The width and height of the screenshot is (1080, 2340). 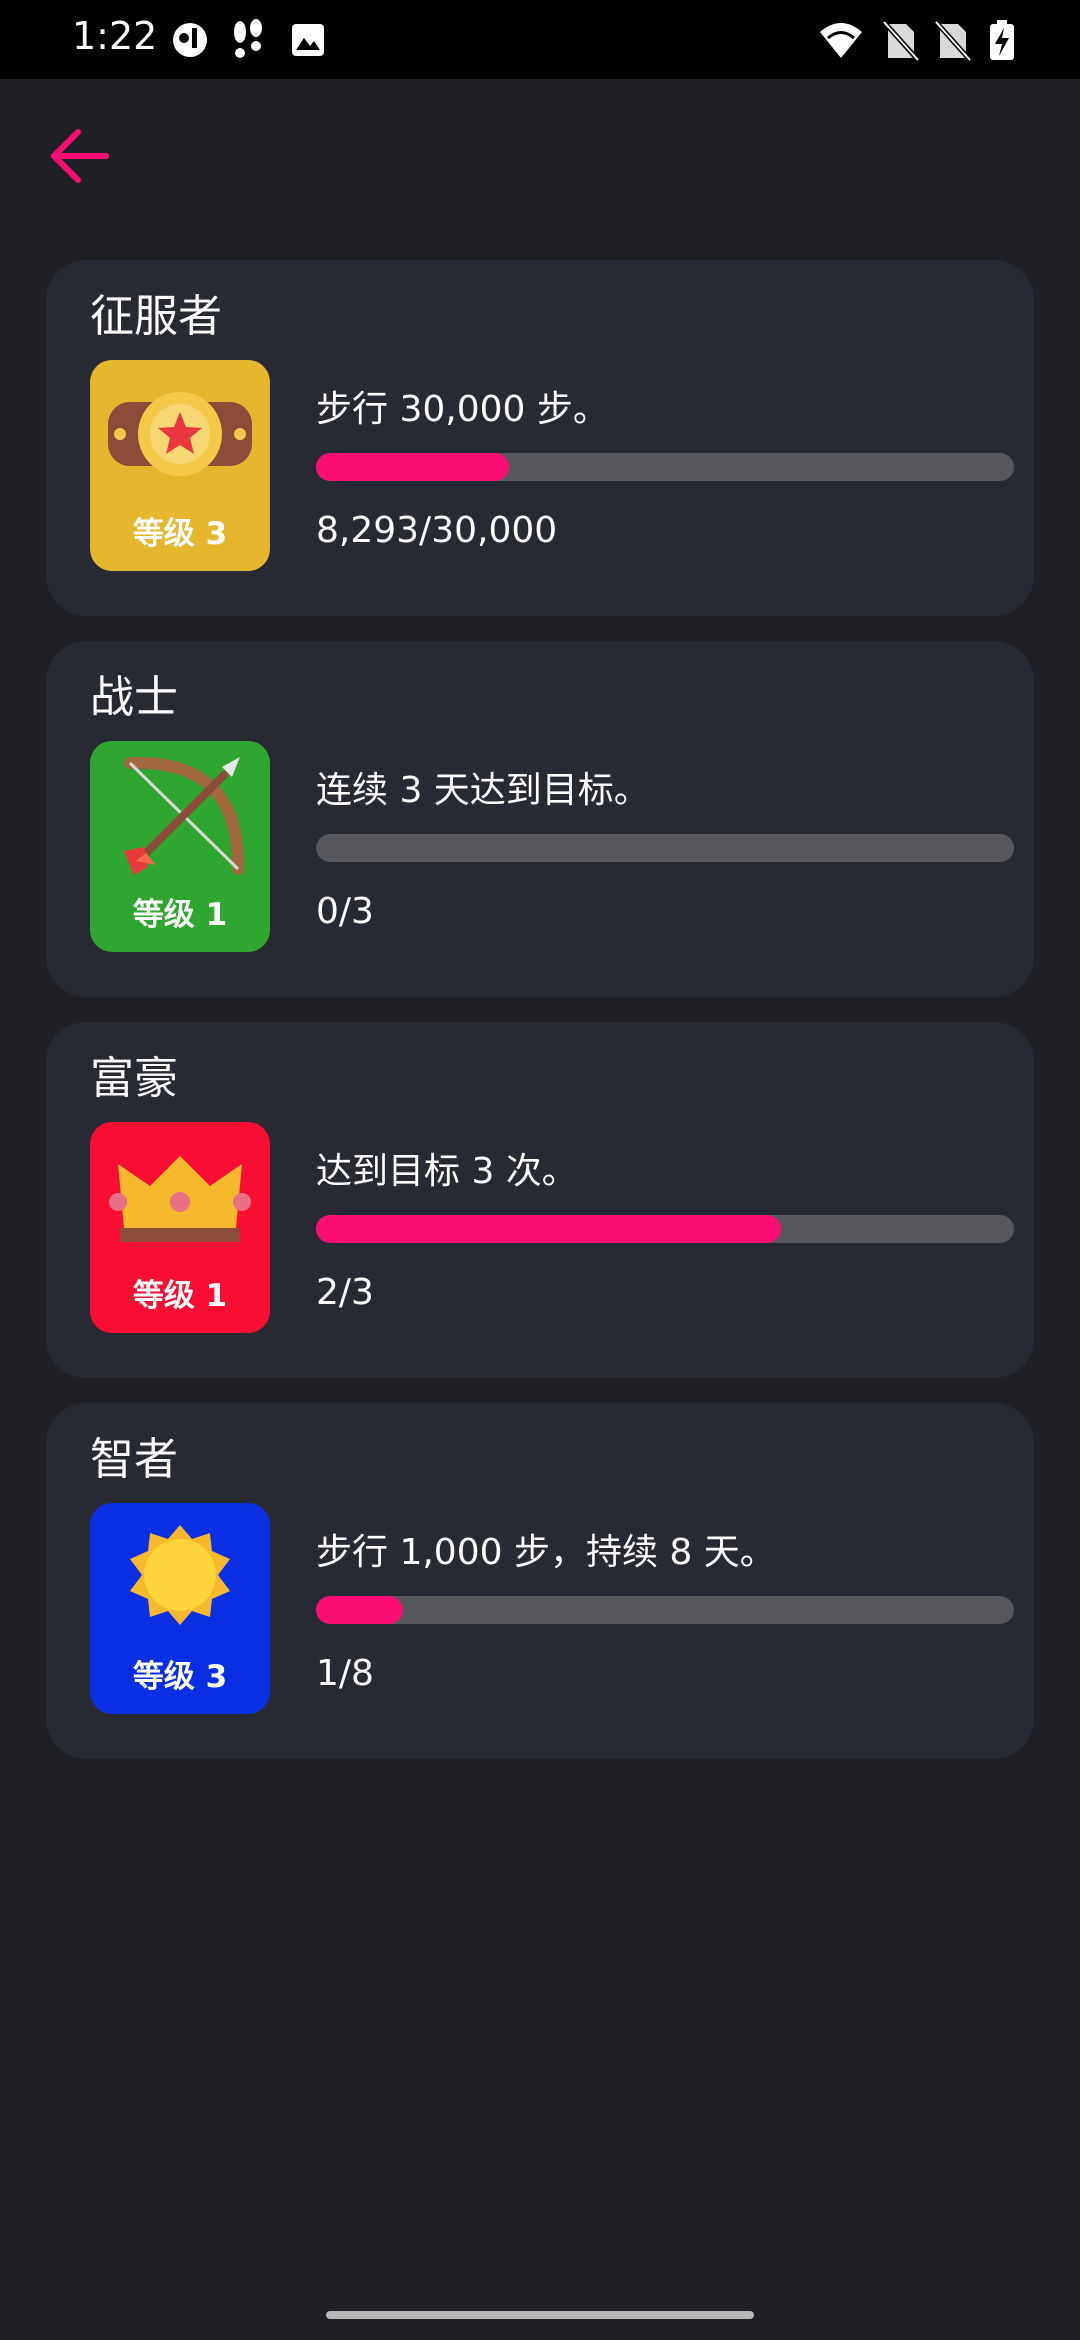 What do you see at coordinates (180, 1575) in the screenshot?
I see `sun-icon` at bounding box center [180, 1575].